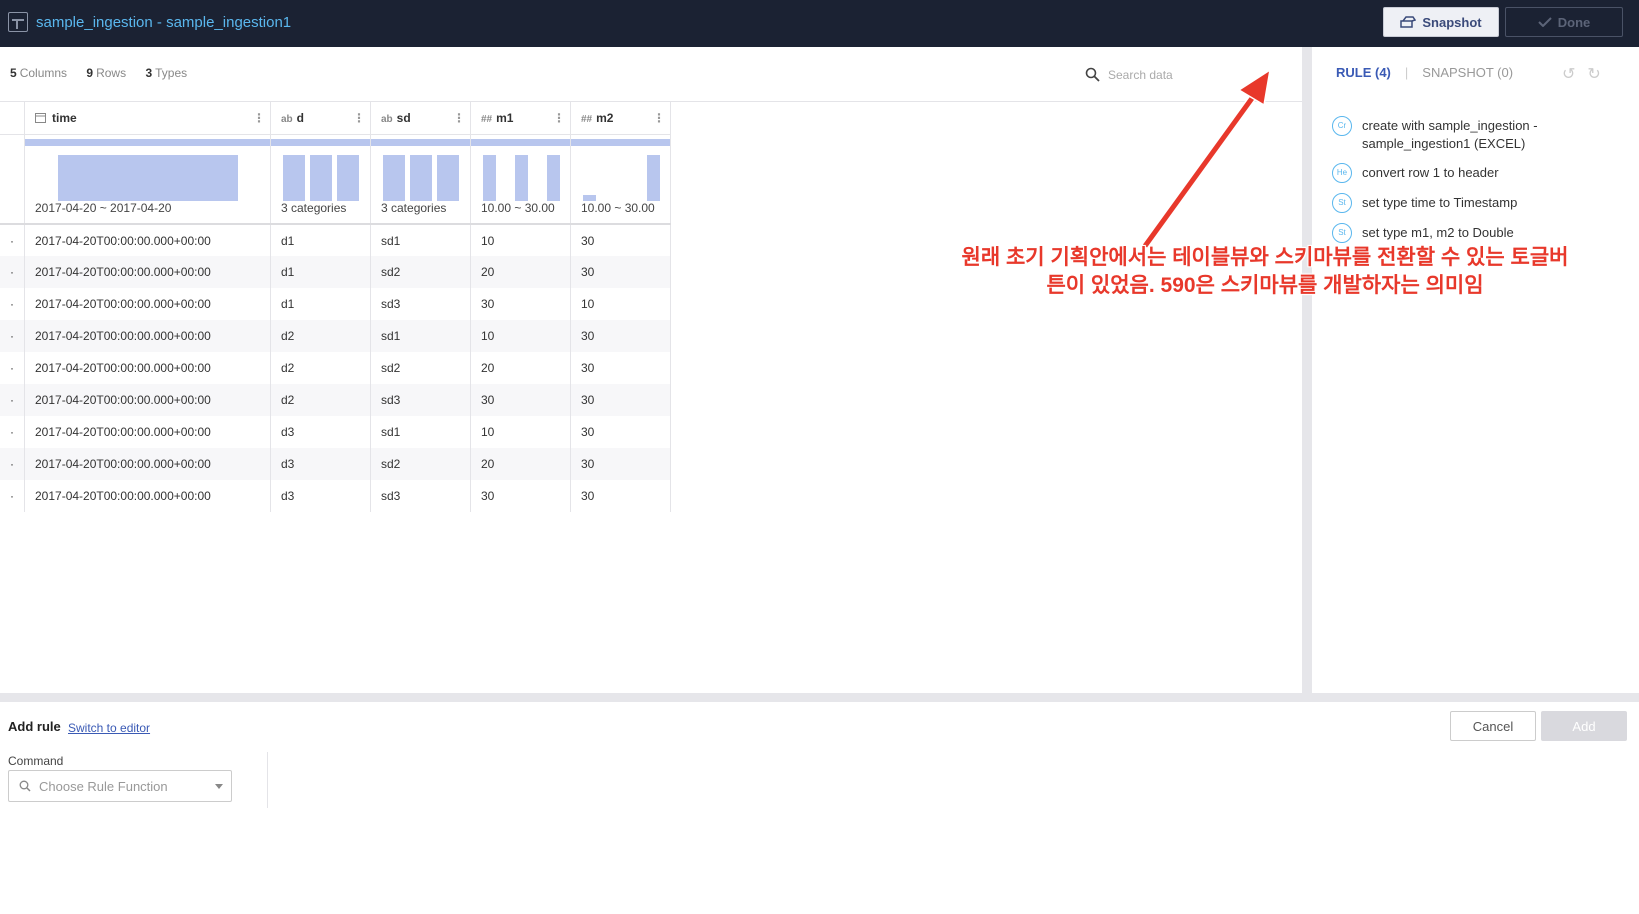 This screenshot has width=1639, height=914. What do you see at coordinates (34, 726) in the screenshot?
I see `add-rule-title: Add rule` at bounding box center [34, 726].